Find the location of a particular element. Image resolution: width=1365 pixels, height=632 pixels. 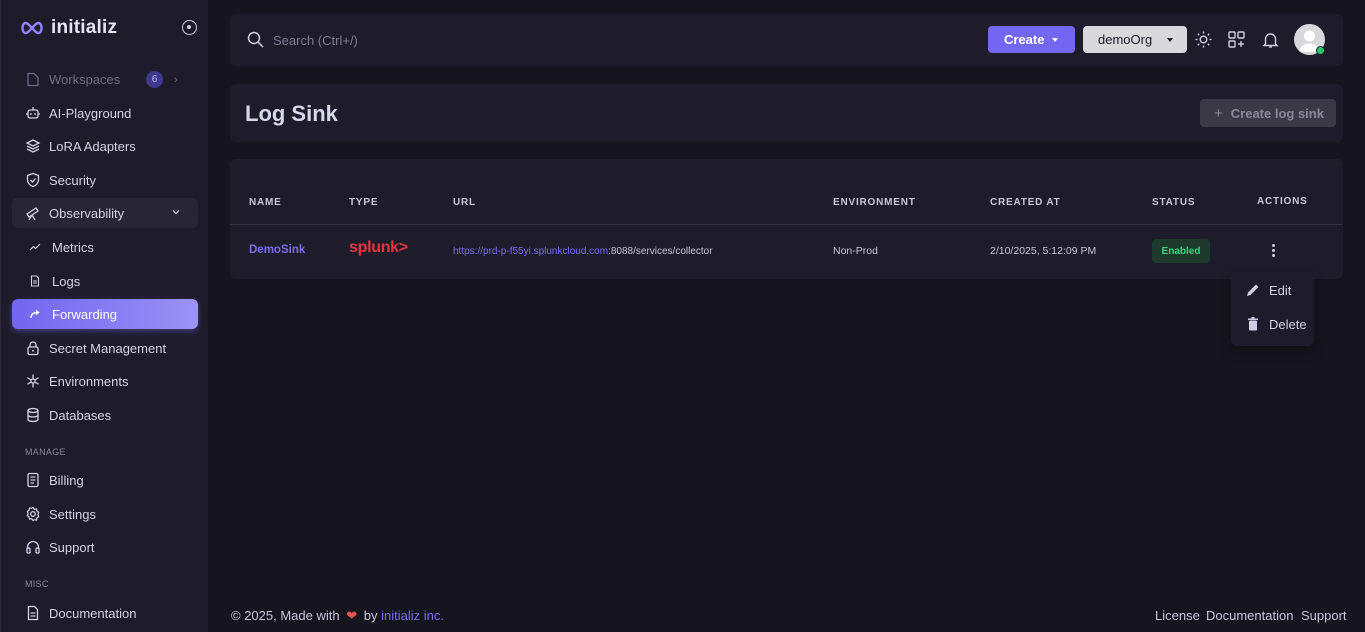

sink-created-at: 2/10/2025, 5:12:09 PM is located at coordinates (1043, 251).